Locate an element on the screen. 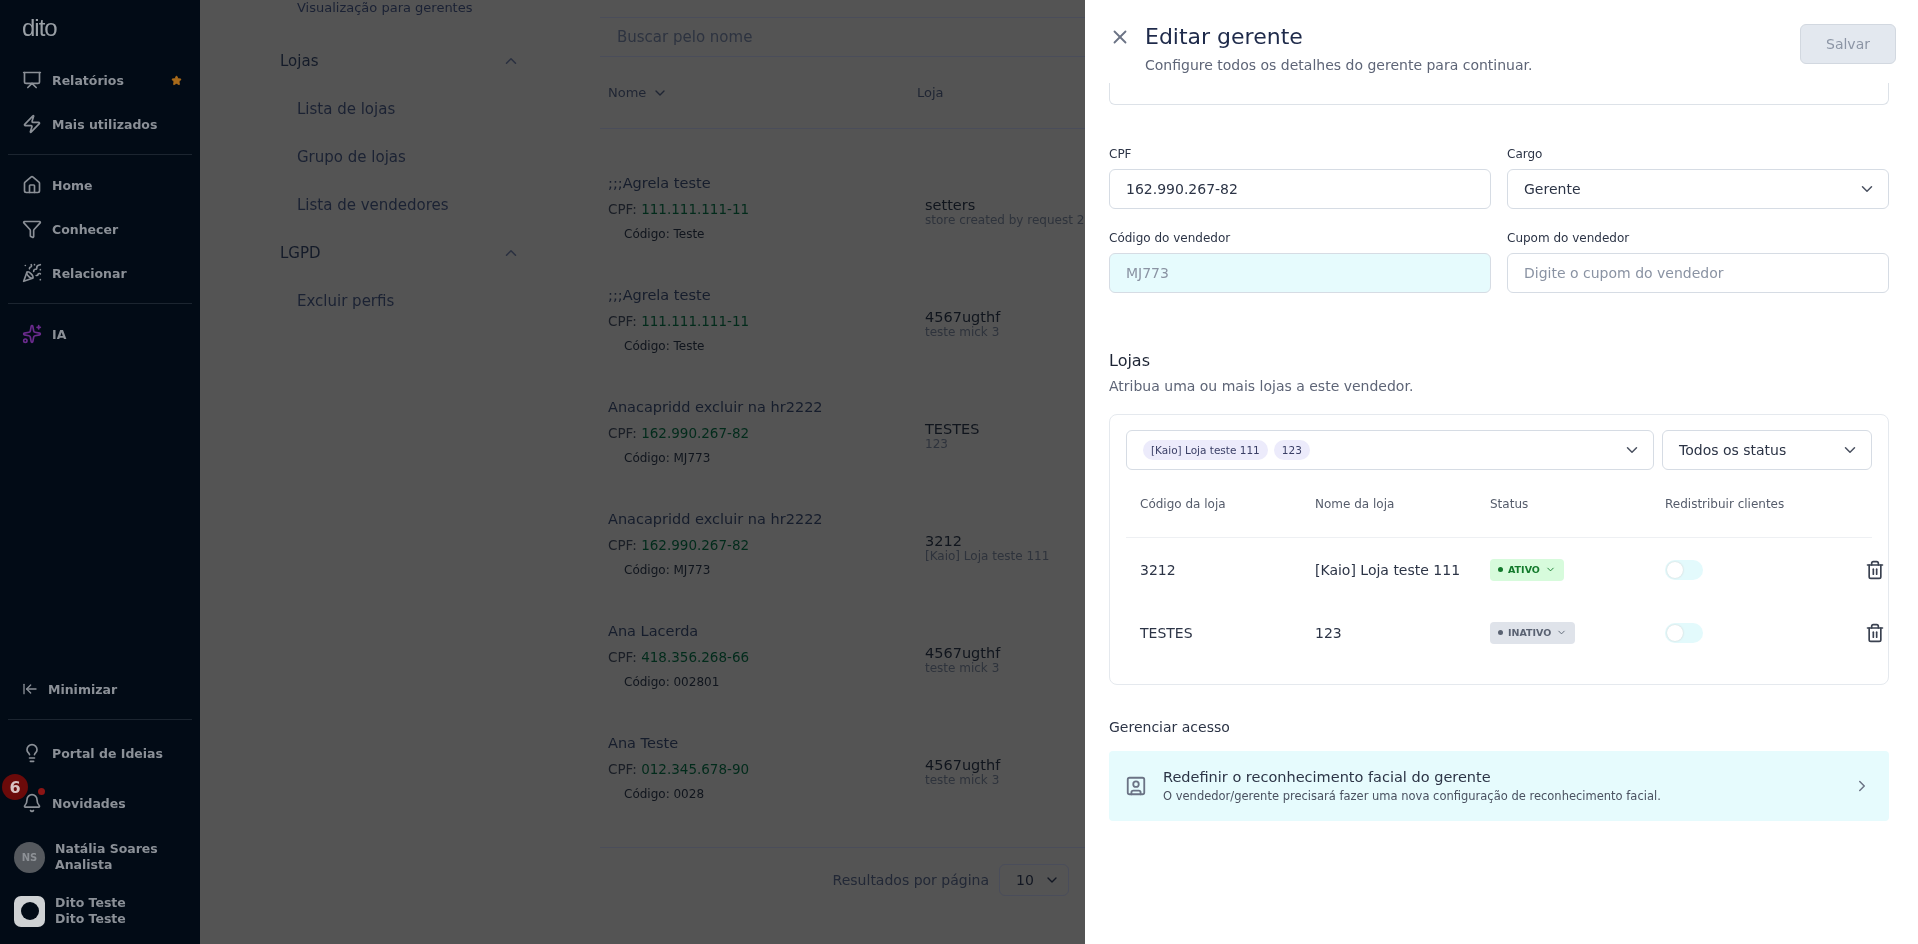 The width and height of the screenshot is (1918, 944). star-icon is located at coordinates (176, 80).